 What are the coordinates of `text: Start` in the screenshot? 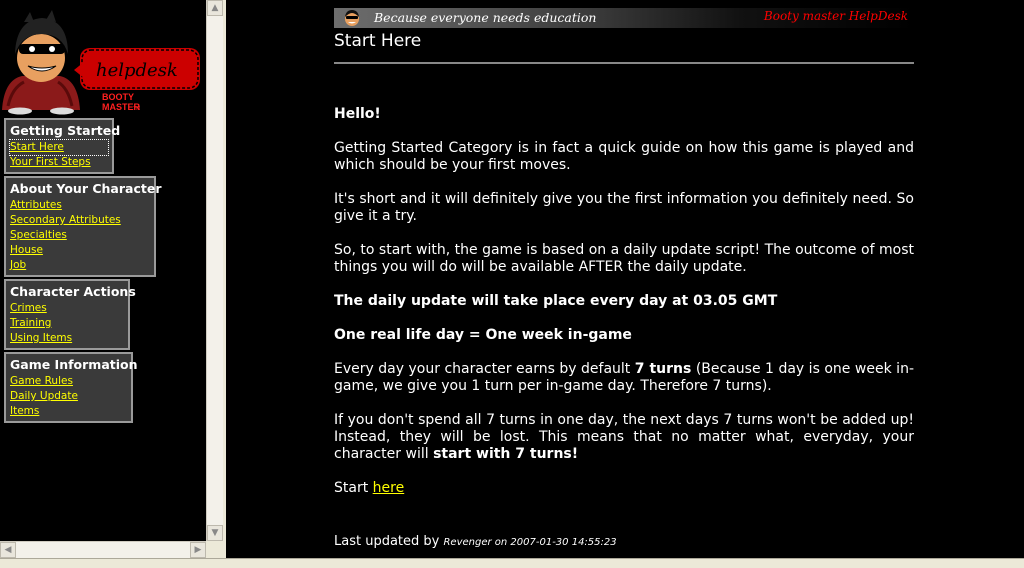 It's located at (353, 488).